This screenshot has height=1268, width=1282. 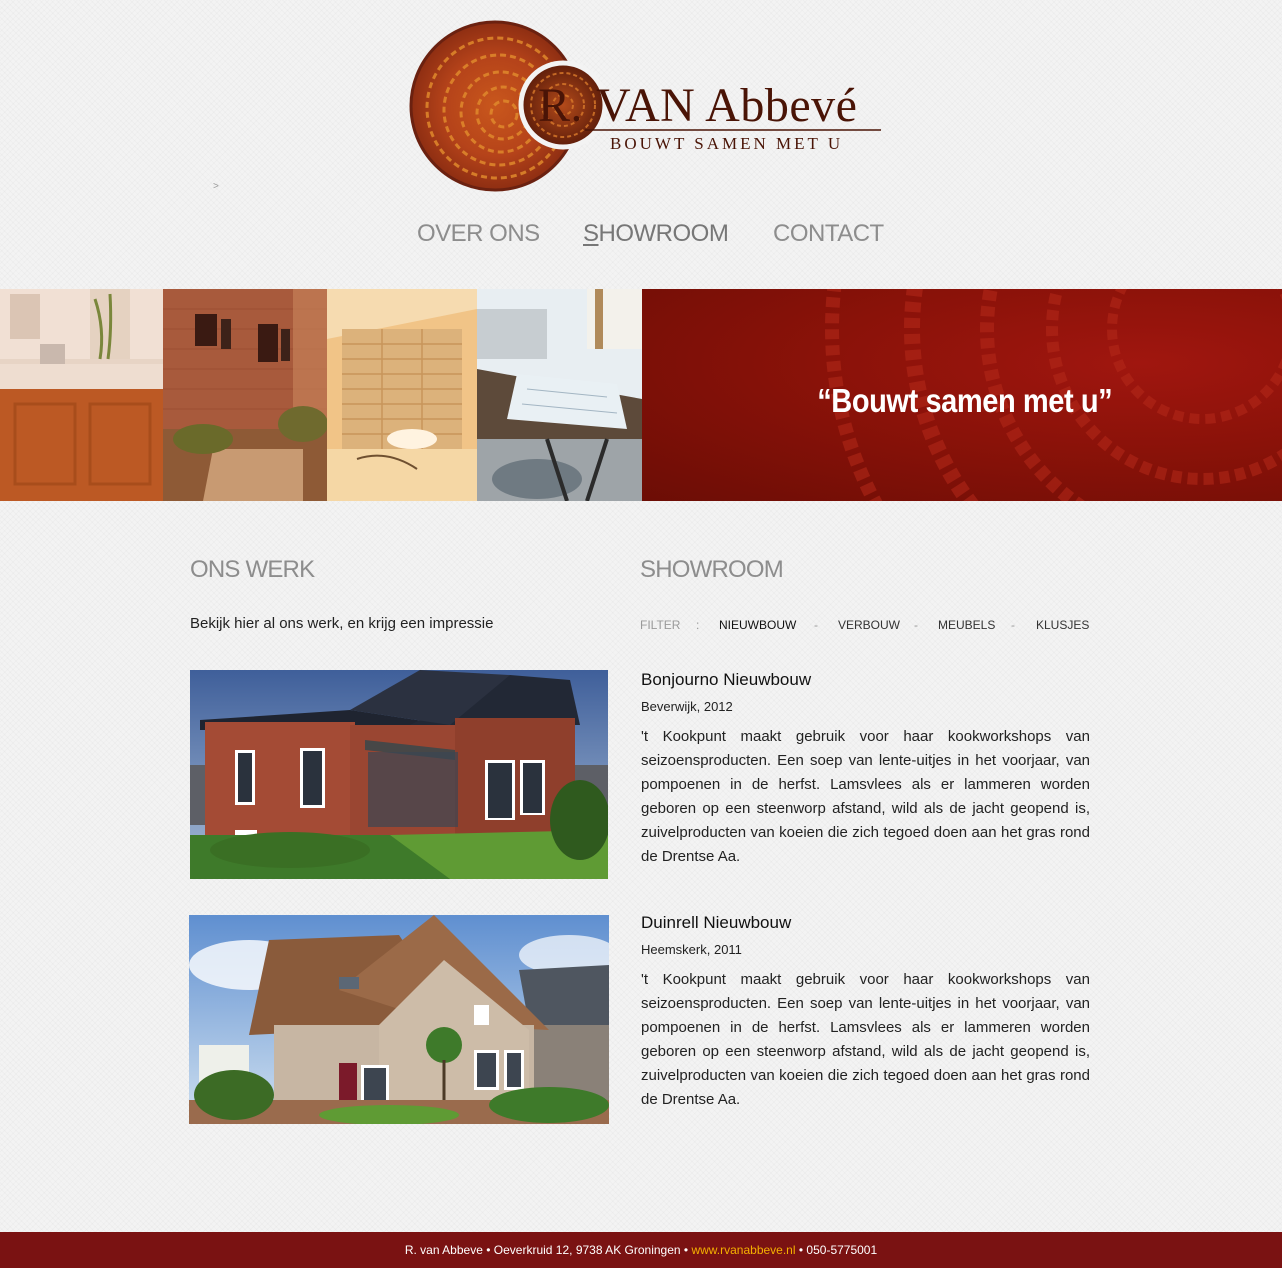 What do you see at coordinates (726, 680) in the screenshot?
I see `project-title: Bonjourno Nieuwbouw` at bounding box center [726, 680].